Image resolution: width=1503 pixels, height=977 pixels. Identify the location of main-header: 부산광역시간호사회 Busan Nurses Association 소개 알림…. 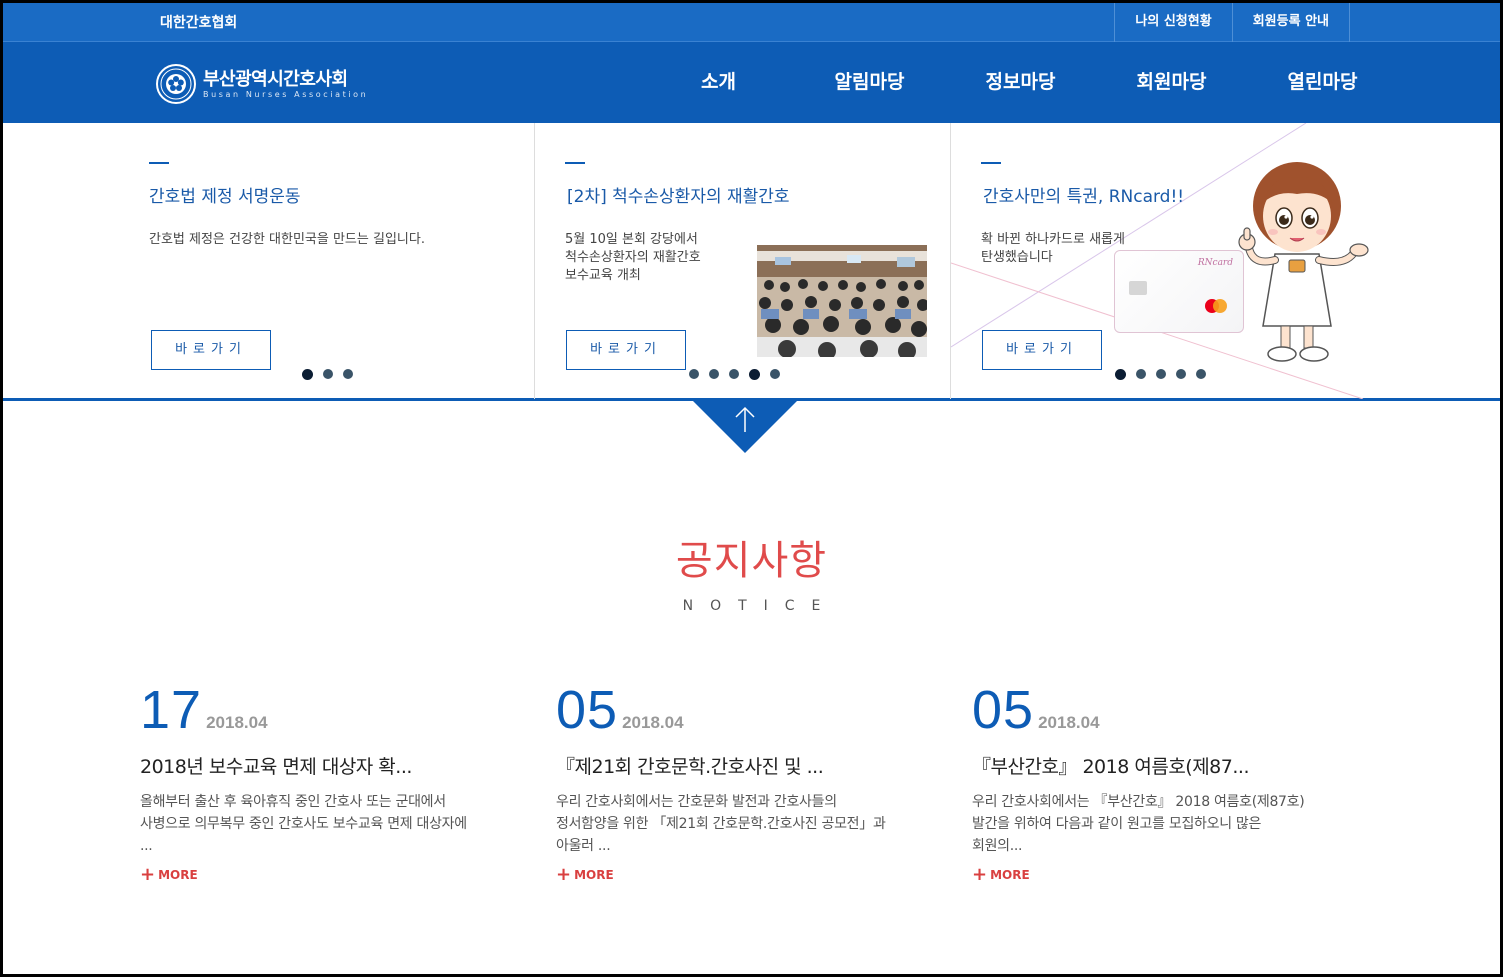
(751, 82).